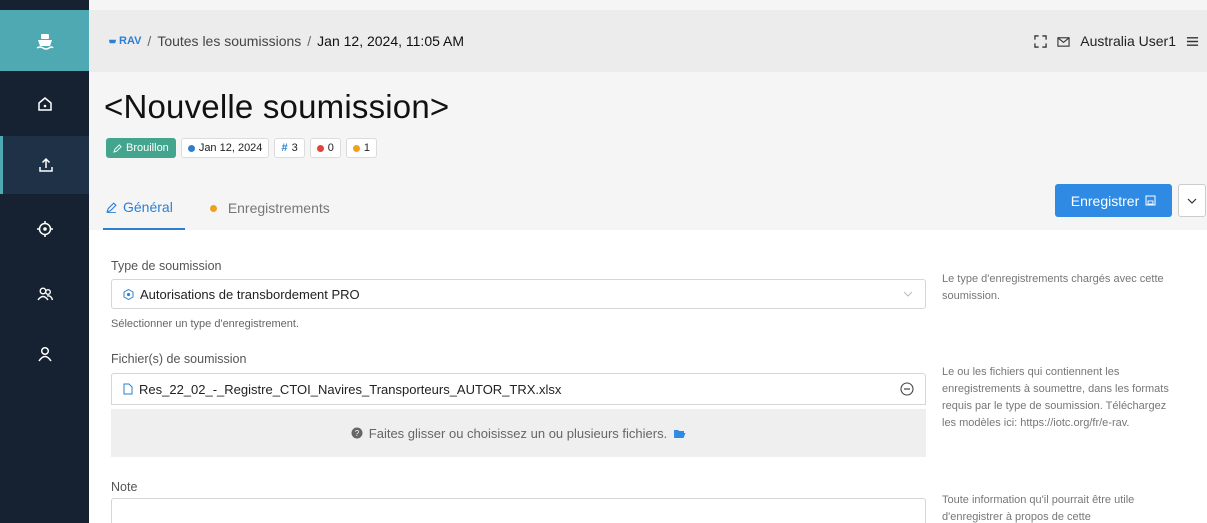  What do you see at coordinates (518, 510) in the screenshot?
I see `note-textarea` at bounding box center [518, 510].